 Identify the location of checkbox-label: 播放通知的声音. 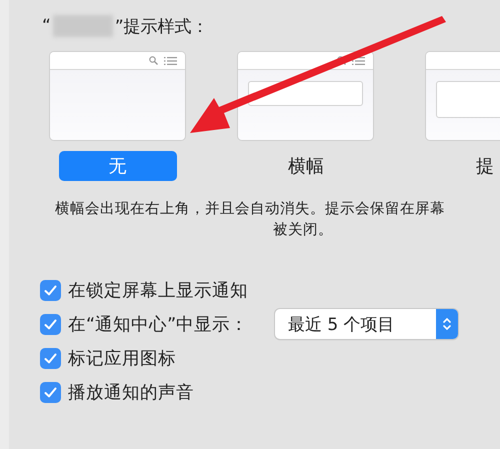
(131, 393).